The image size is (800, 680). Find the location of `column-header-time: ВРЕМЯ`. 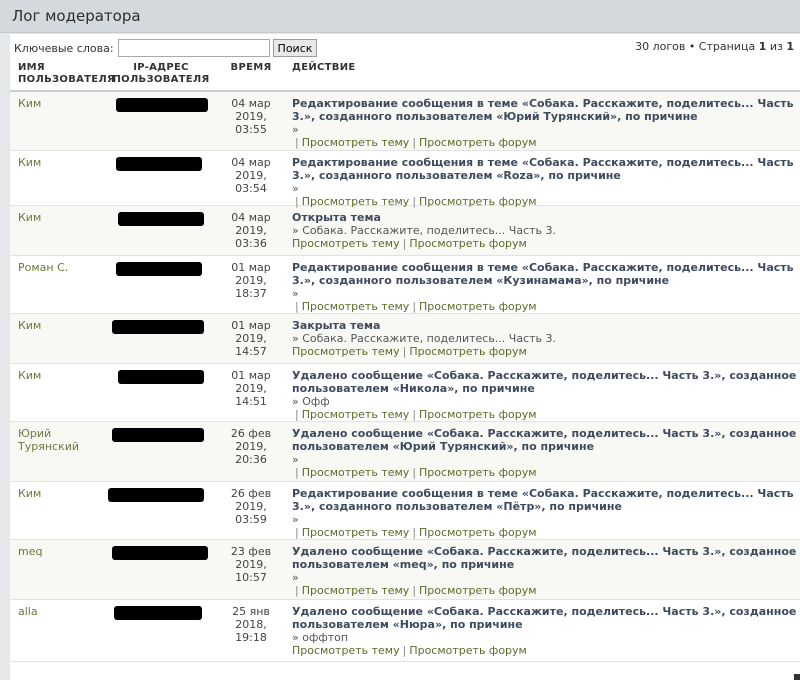

column-header-time: ВРЕМЯ is located at coordinates (251, 74).